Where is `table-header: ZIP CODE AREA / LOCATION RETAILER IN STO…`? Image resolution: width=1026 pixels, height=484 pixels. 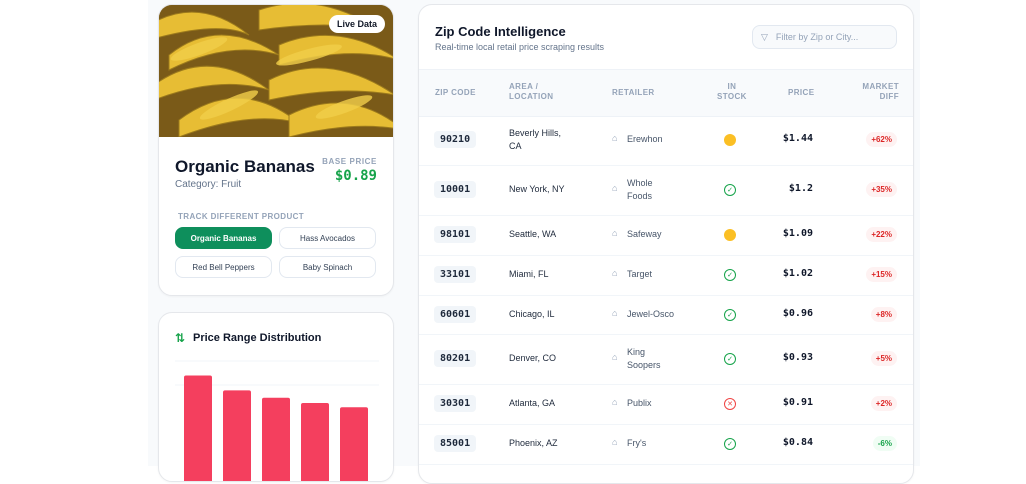 table-header: ZIP CODE AREA / LOCATION RETAILER IN STO… is located at coordinates (666, 93).